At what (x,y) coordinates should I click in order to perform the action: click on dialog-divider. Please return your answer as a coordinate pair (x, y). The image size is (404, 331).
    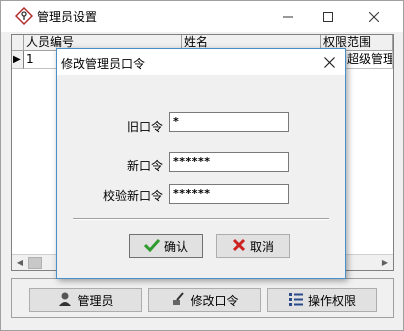
    Looking at the image, I should click on (201, 219).